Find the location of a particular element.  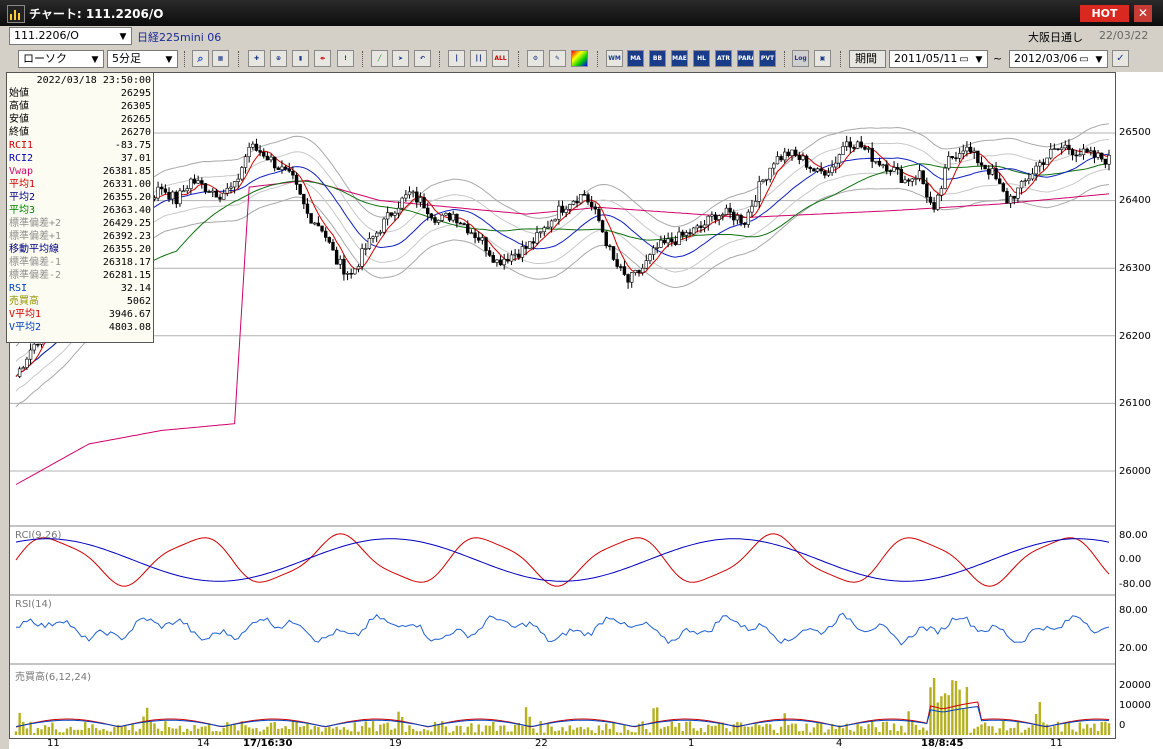

crosshair-icon: ✚ is located at coordinates (256, 58).